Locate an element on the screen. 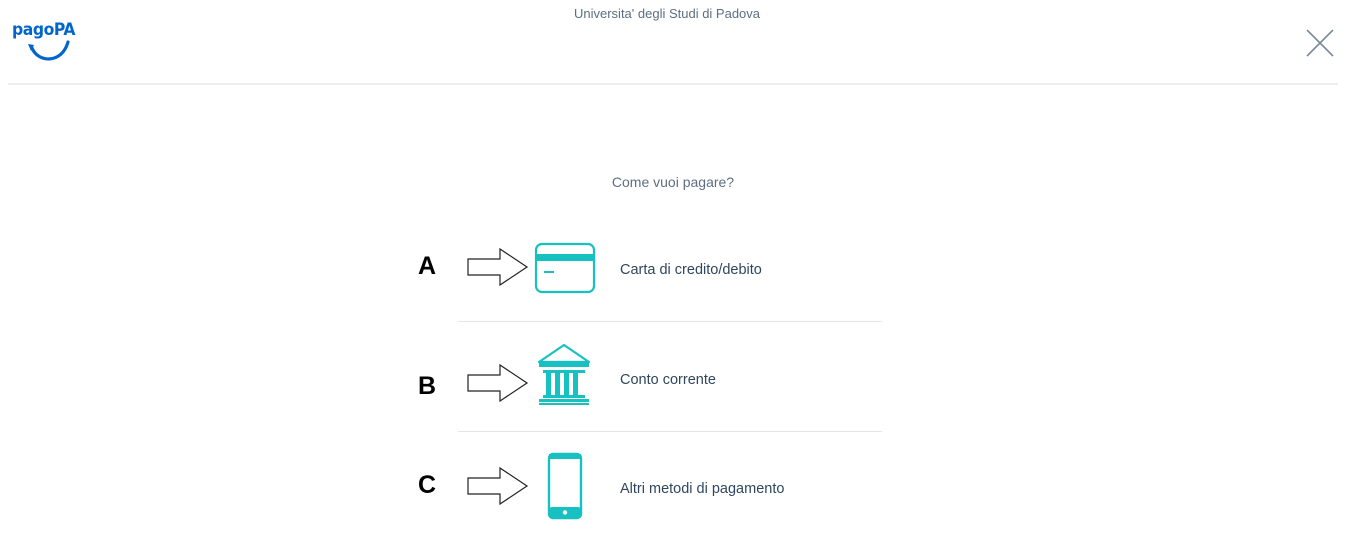 The height and width of the screenshot is (535, 1346). page-question: Come vuoi pagare? is located at coordinates (673, 182).